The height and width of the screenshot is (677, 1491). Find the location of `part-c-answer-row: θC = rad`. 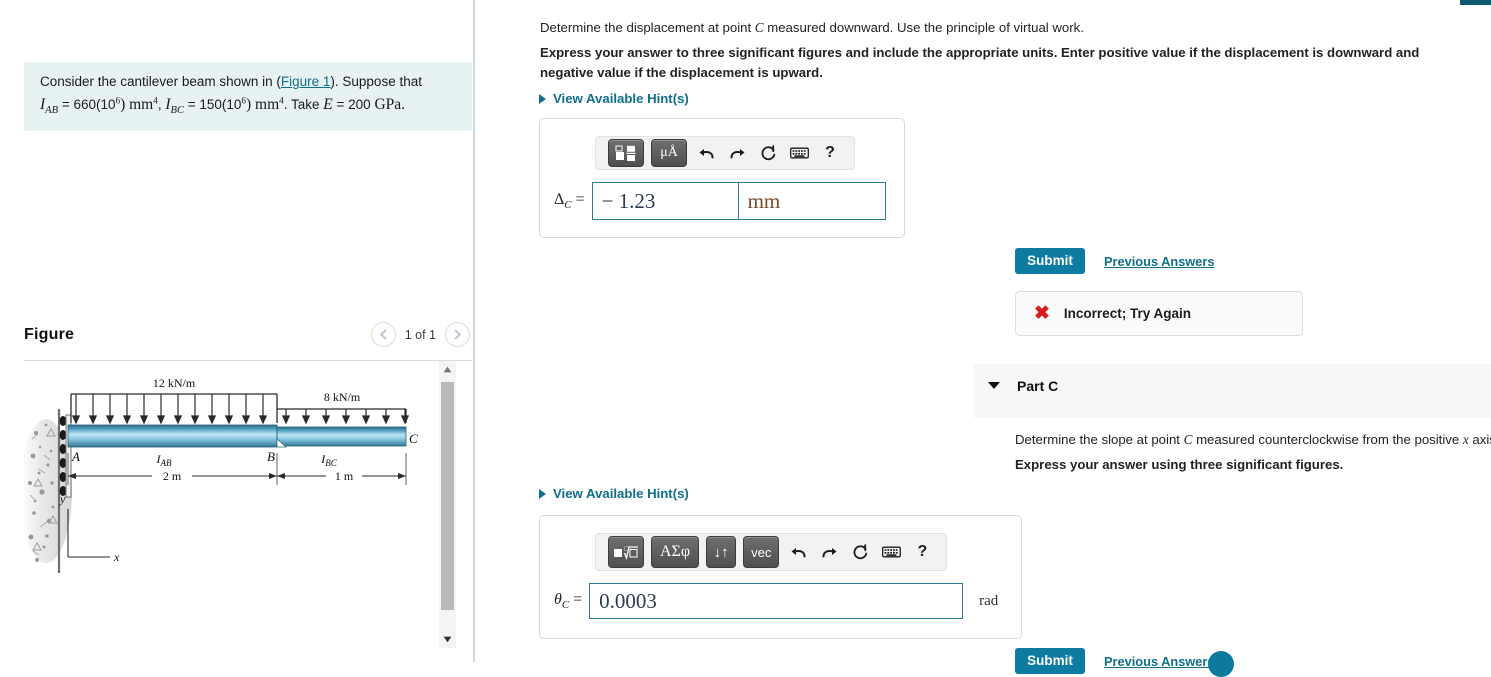

part-c-answer-row: θC = rad is located at coordinates (776, 601).